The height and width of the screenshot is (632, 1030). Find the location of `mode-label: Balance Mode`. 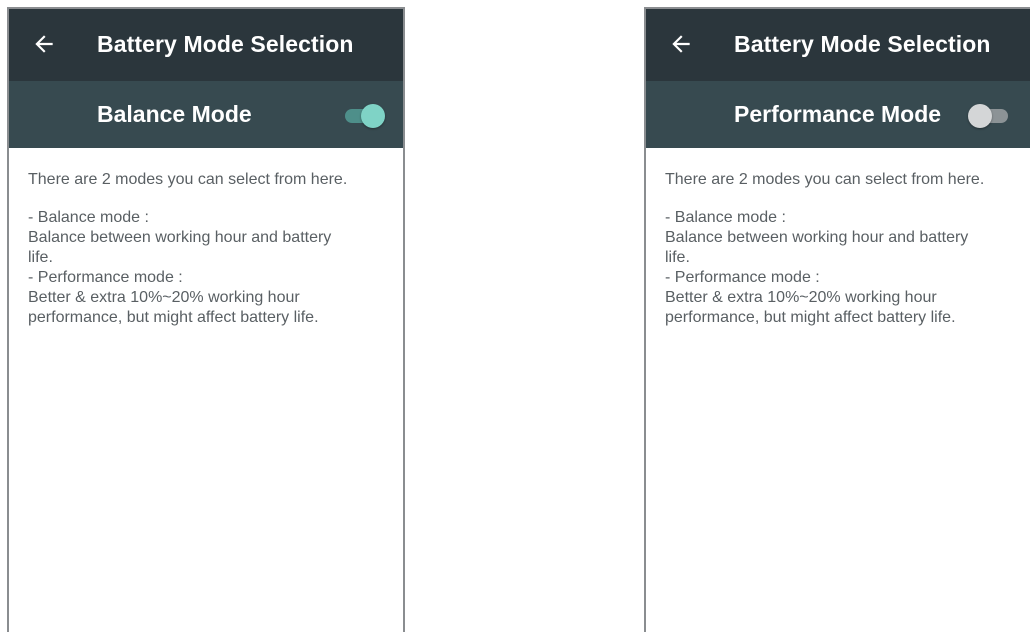

mode-label: Balance Mode is located at coordinates (174, 114).